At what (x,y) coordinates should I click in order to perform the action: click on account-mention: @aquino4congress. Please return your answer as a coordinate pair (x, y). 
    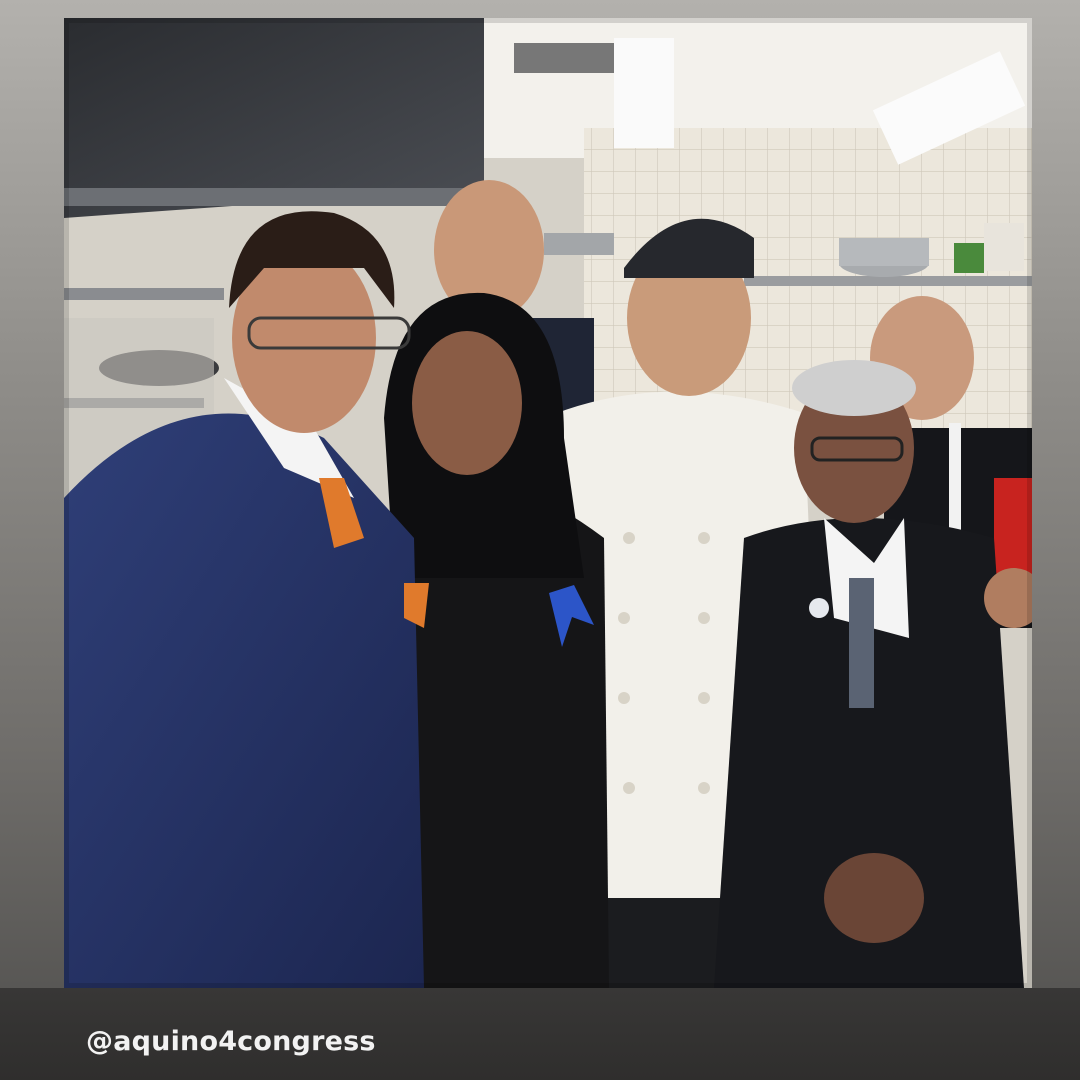
    Looking at the image, I should click on (231, 1041).